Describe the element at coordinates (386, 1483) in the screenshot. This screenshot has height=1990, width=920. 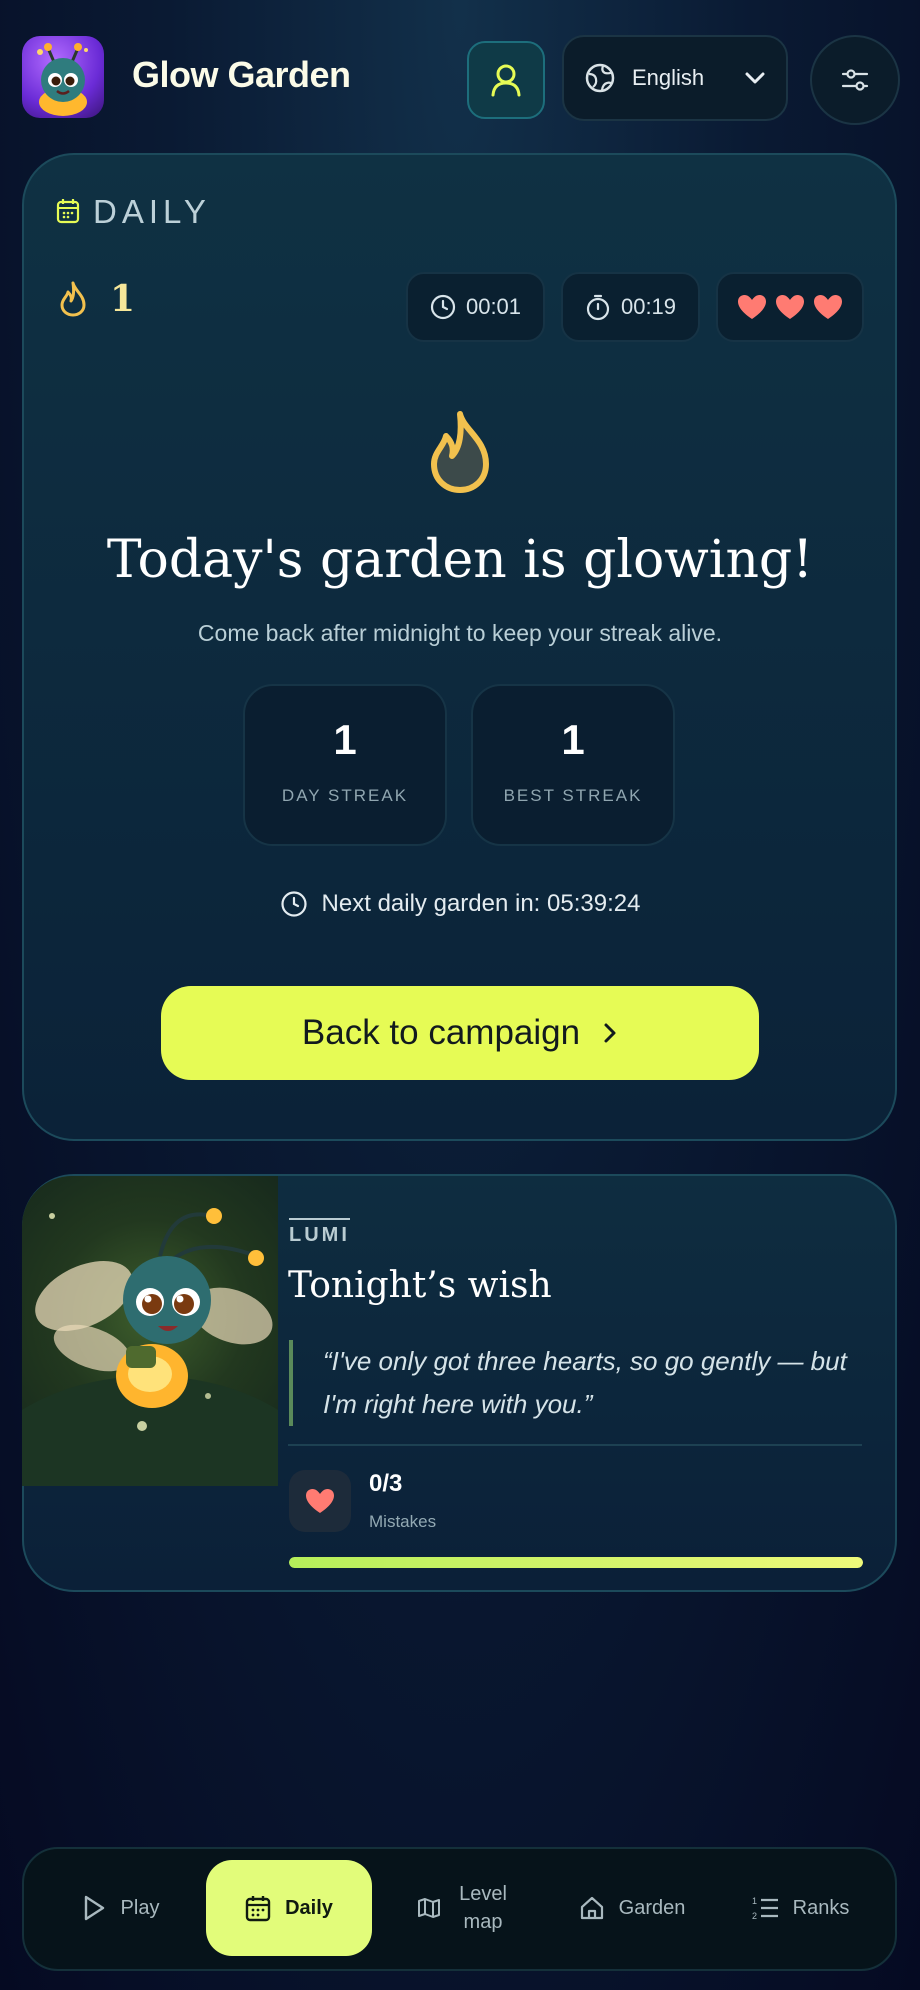
I see `mistakes-value: 0/3` at that location.